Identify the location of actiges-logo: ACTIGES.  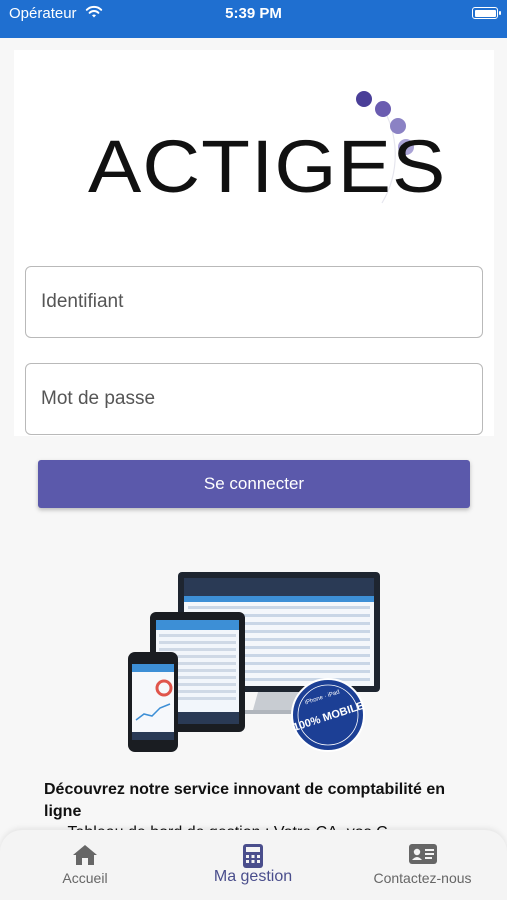
(263, 155).